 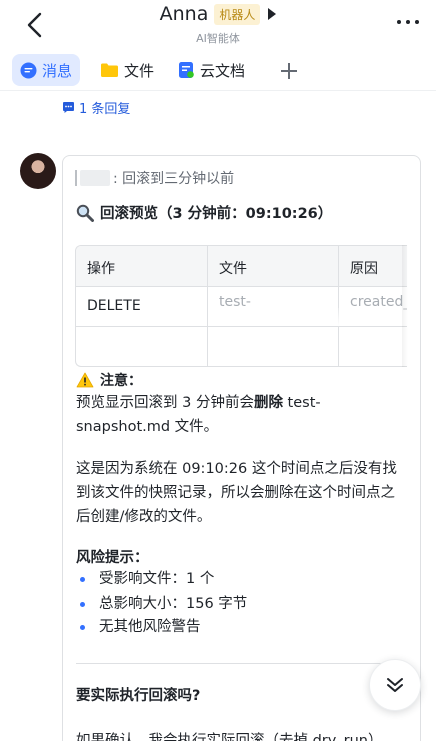 What do you see at coordinates (241, 663) in the screenshot?
I see `divider` at bounding box center [241, 663].